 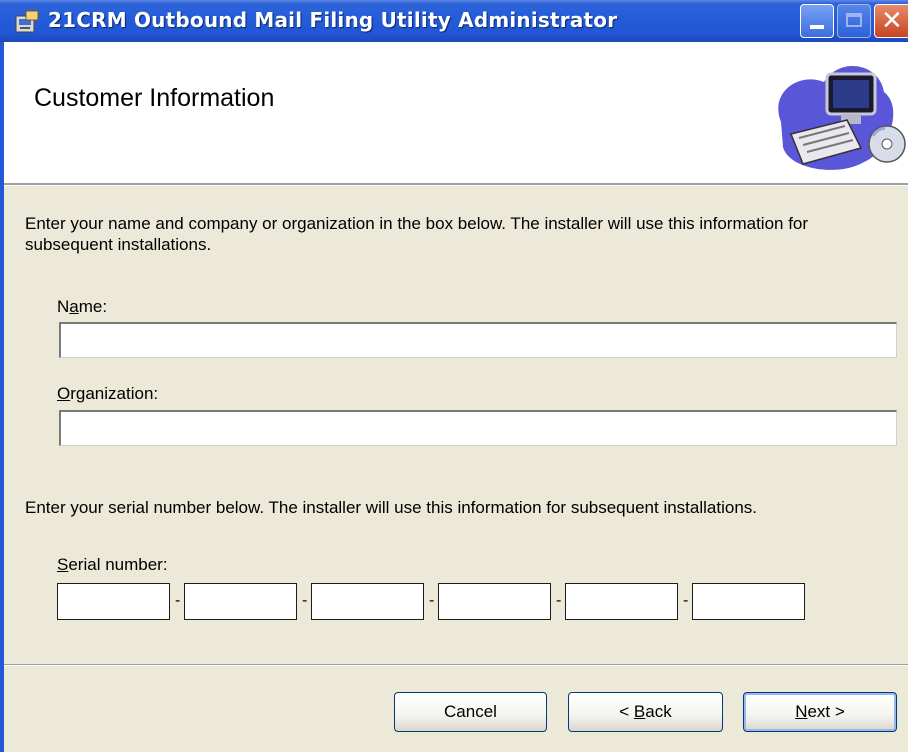 What do you see at coordinates (82, 306) in the screenshot?
I see `name-label: Name:` at bounding box center [82, 306].